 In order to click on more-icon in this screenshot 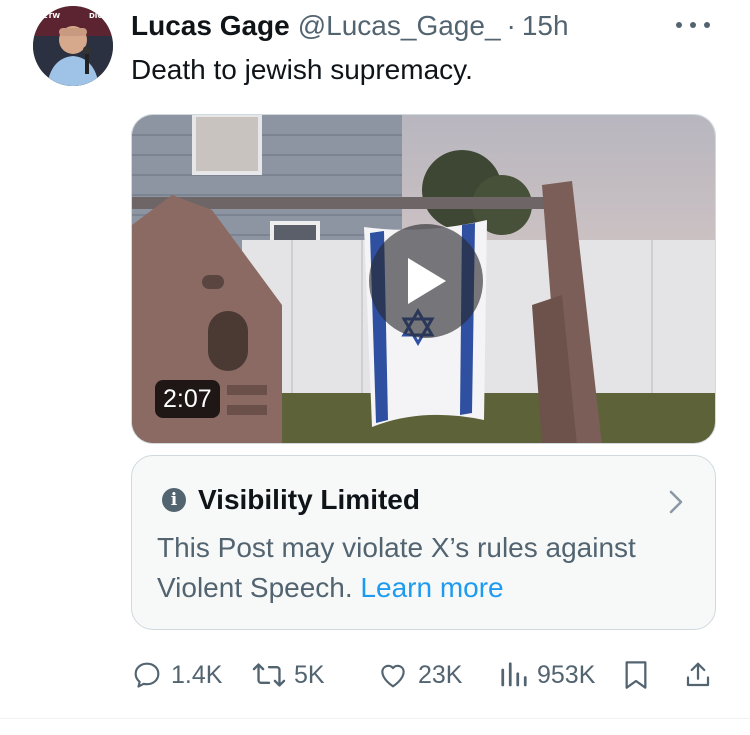, I will do `click(693, 25)`.